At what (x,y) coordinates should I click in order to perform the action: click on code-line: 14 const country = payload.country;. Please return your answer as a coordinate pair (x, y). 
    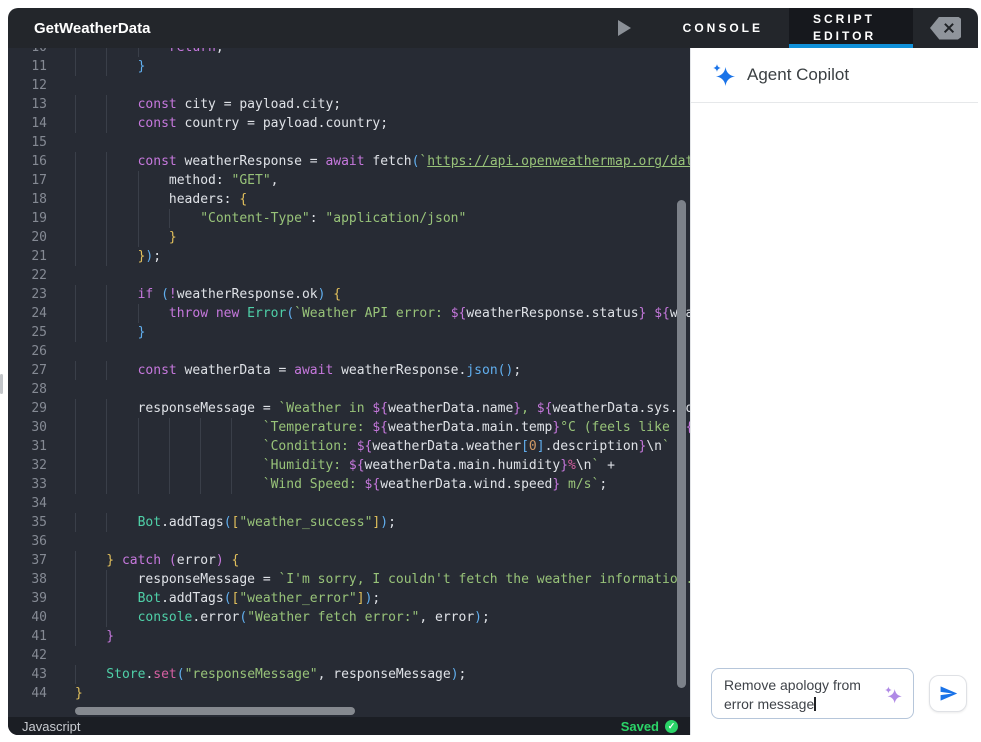
    Looking at the image, I should click on (349, 123).